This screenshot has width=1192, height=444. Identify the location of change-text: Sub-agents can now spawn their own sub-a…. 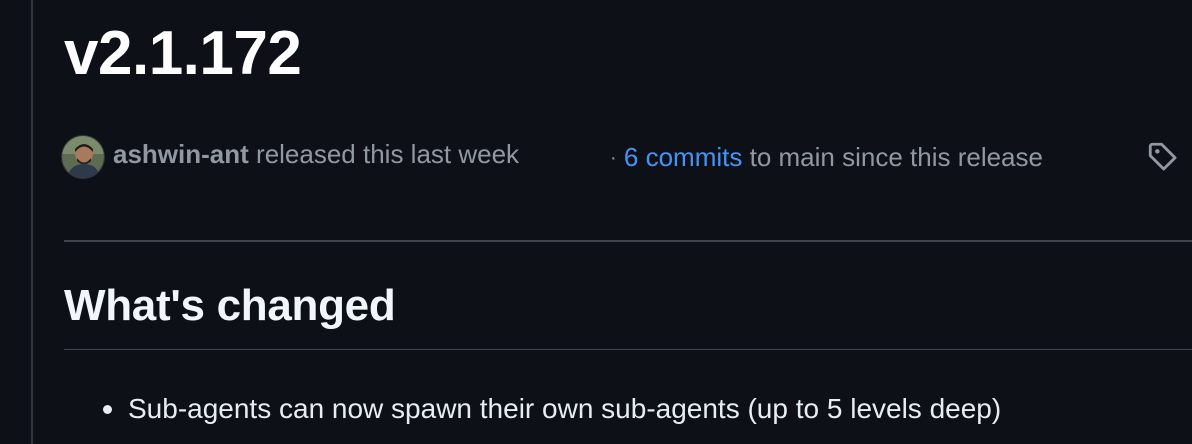
(565, 408).